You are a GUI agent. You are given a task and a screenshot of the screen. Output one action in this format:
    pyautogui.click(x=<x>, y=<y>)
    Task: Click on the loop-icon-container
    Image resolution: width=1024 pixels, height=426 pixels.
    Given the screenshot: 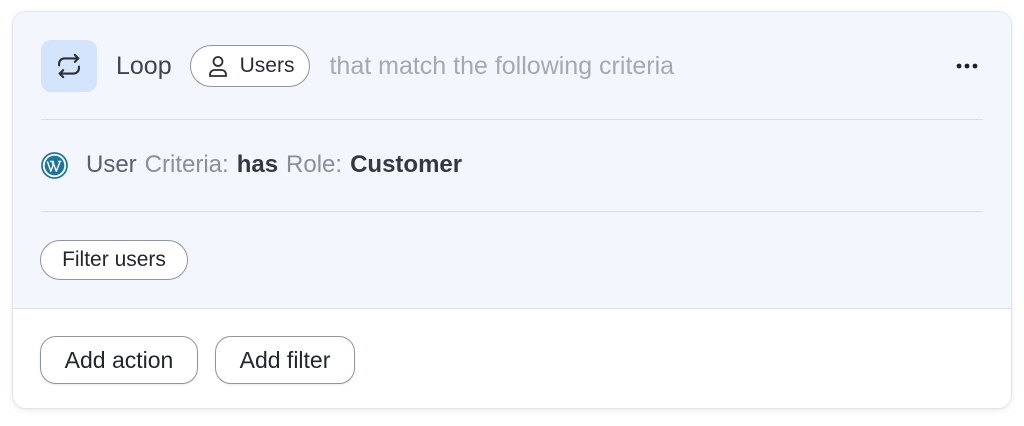 What is the action you would take?
    pyautogui.click(x=69, y=66)
    